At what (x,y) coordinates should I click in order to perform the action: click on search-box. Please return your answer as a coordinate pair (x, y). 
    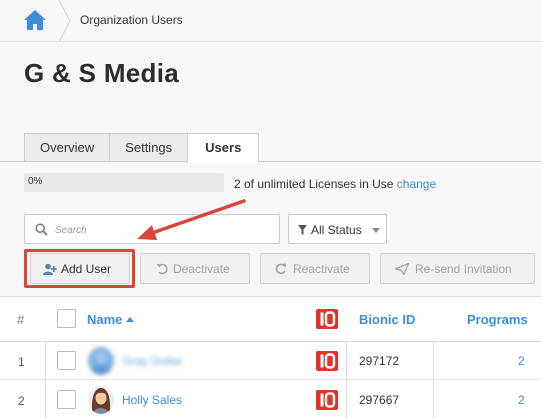
    Looking at the image, I should click on (152, 229).